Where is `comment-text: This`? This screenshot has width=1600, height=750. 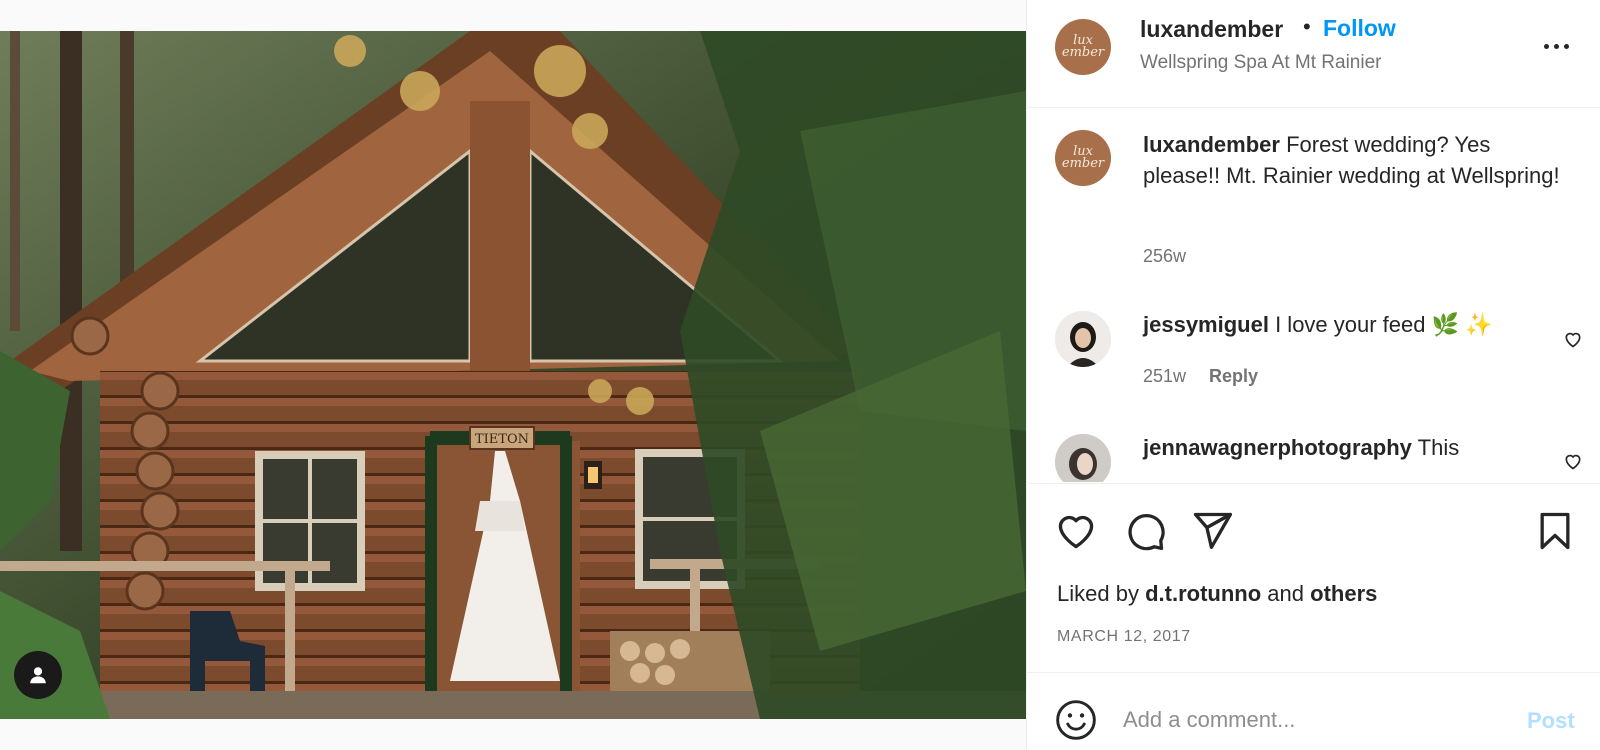
comment-text: This is located at coordinates (1438, 447).